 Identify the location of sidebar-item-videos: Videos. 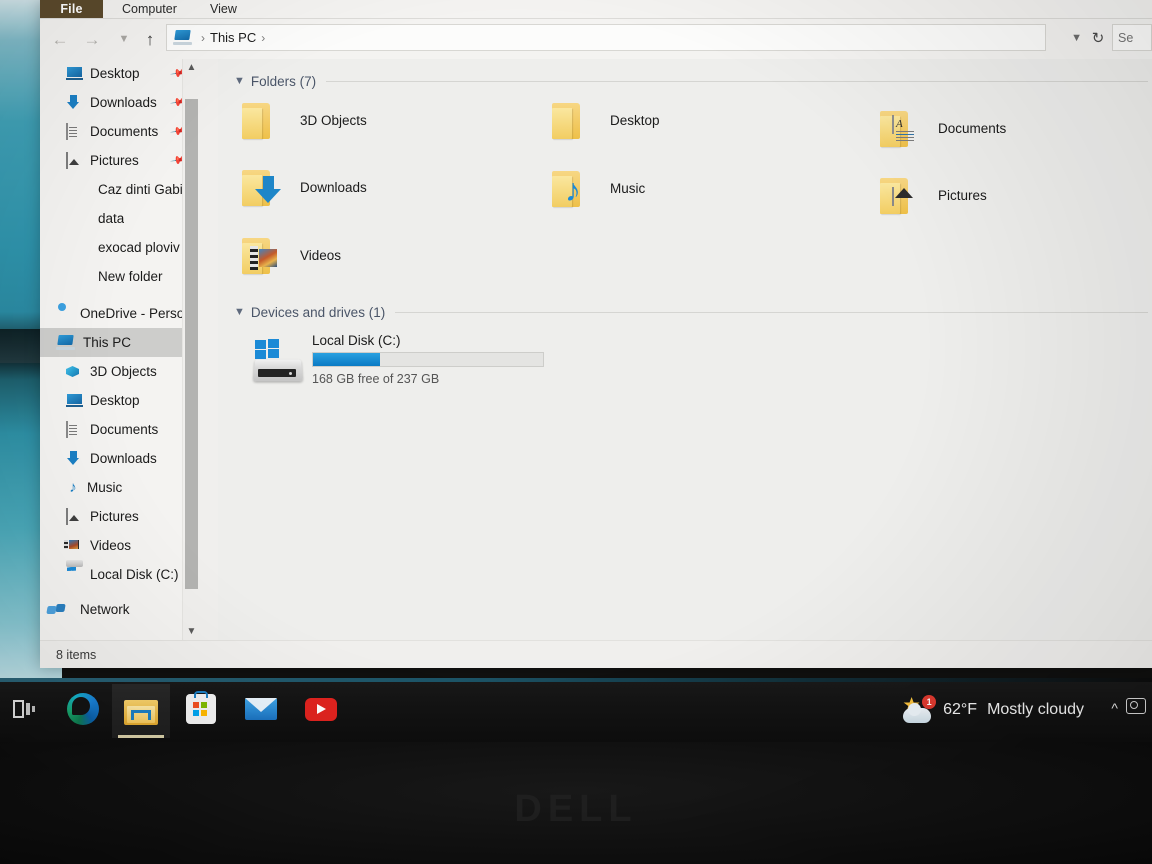
(120, 545).